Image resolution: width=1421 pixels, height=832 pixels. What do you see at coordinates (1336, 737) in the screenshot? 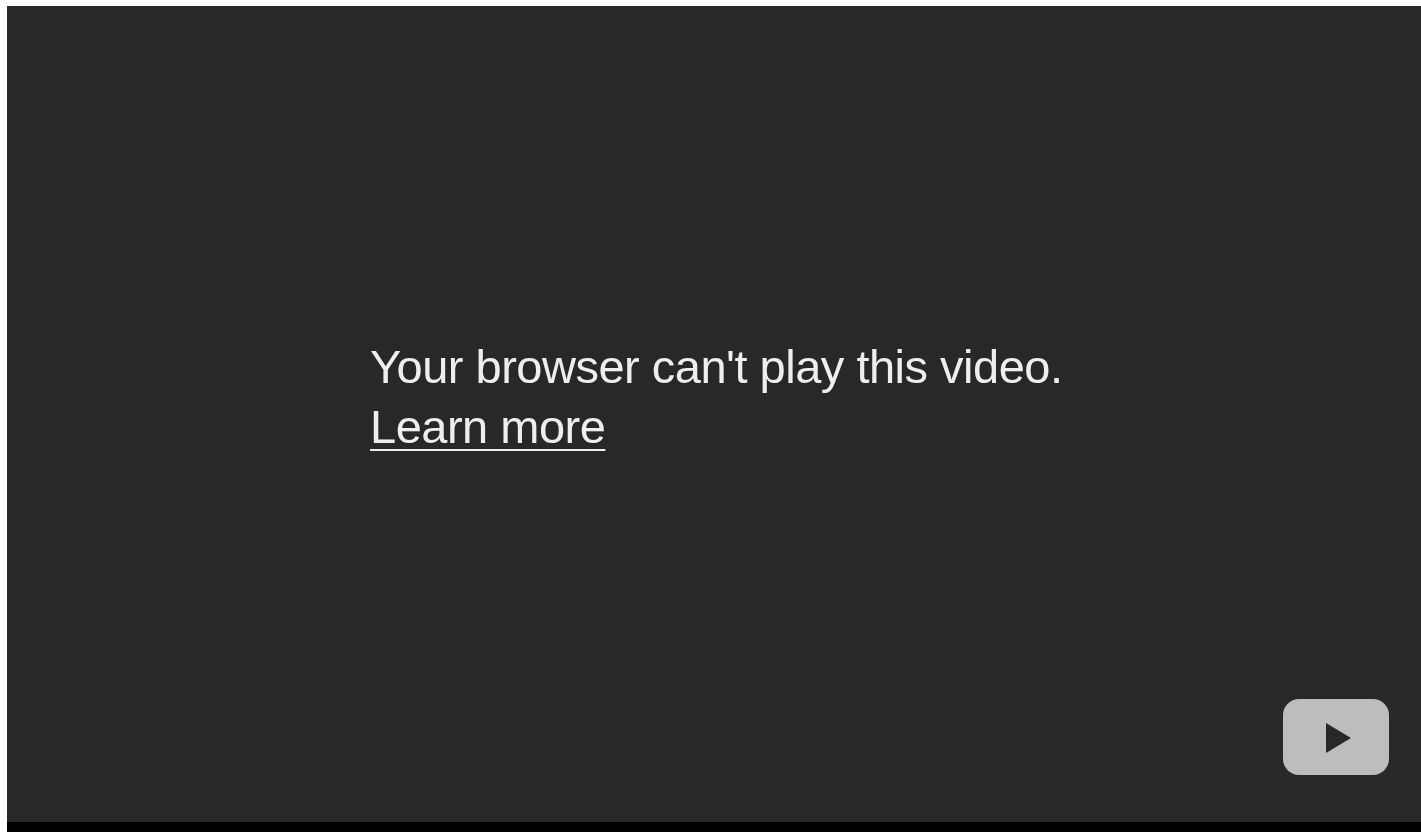
I see `play-logo-icon` at bounding box center [1336, 737].